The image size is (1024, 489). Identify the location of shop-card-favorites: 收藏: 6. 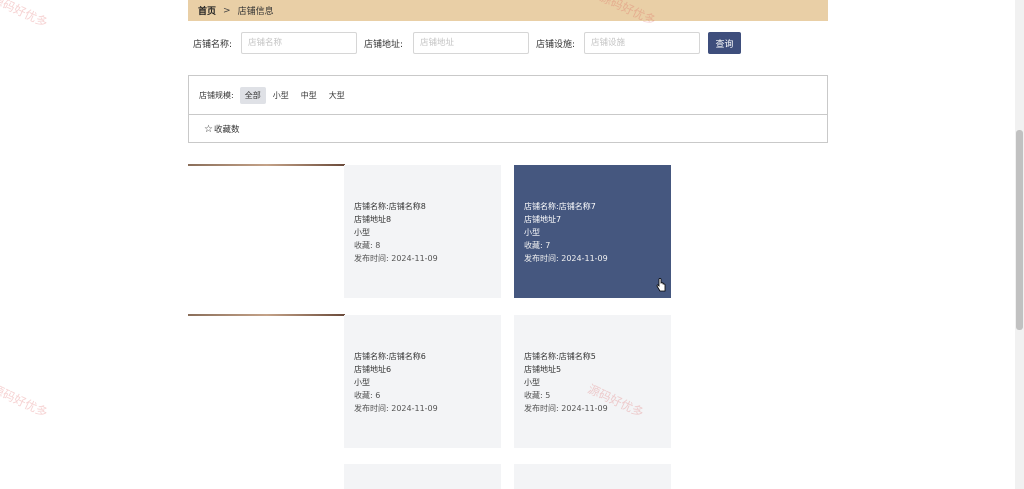
(367, 395).